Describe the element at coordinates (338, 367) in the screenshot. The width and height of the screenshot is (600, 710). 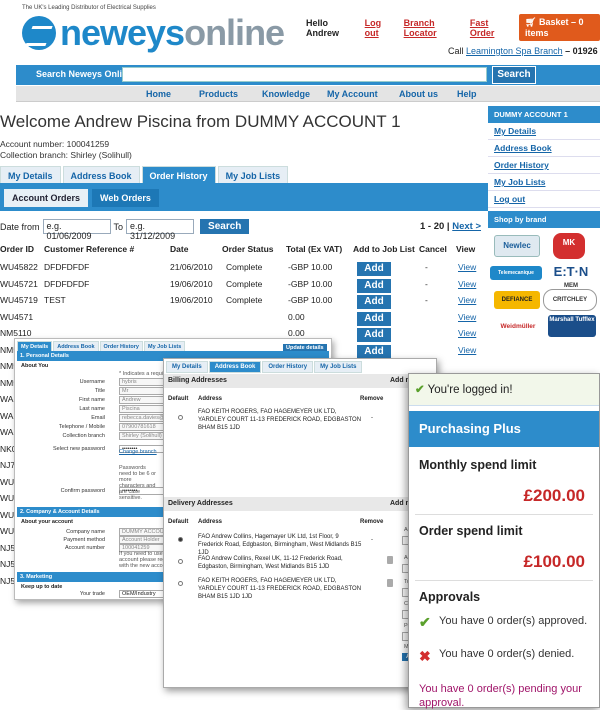
I see `ab-tab-job-lists: My Job Lists` at that location.